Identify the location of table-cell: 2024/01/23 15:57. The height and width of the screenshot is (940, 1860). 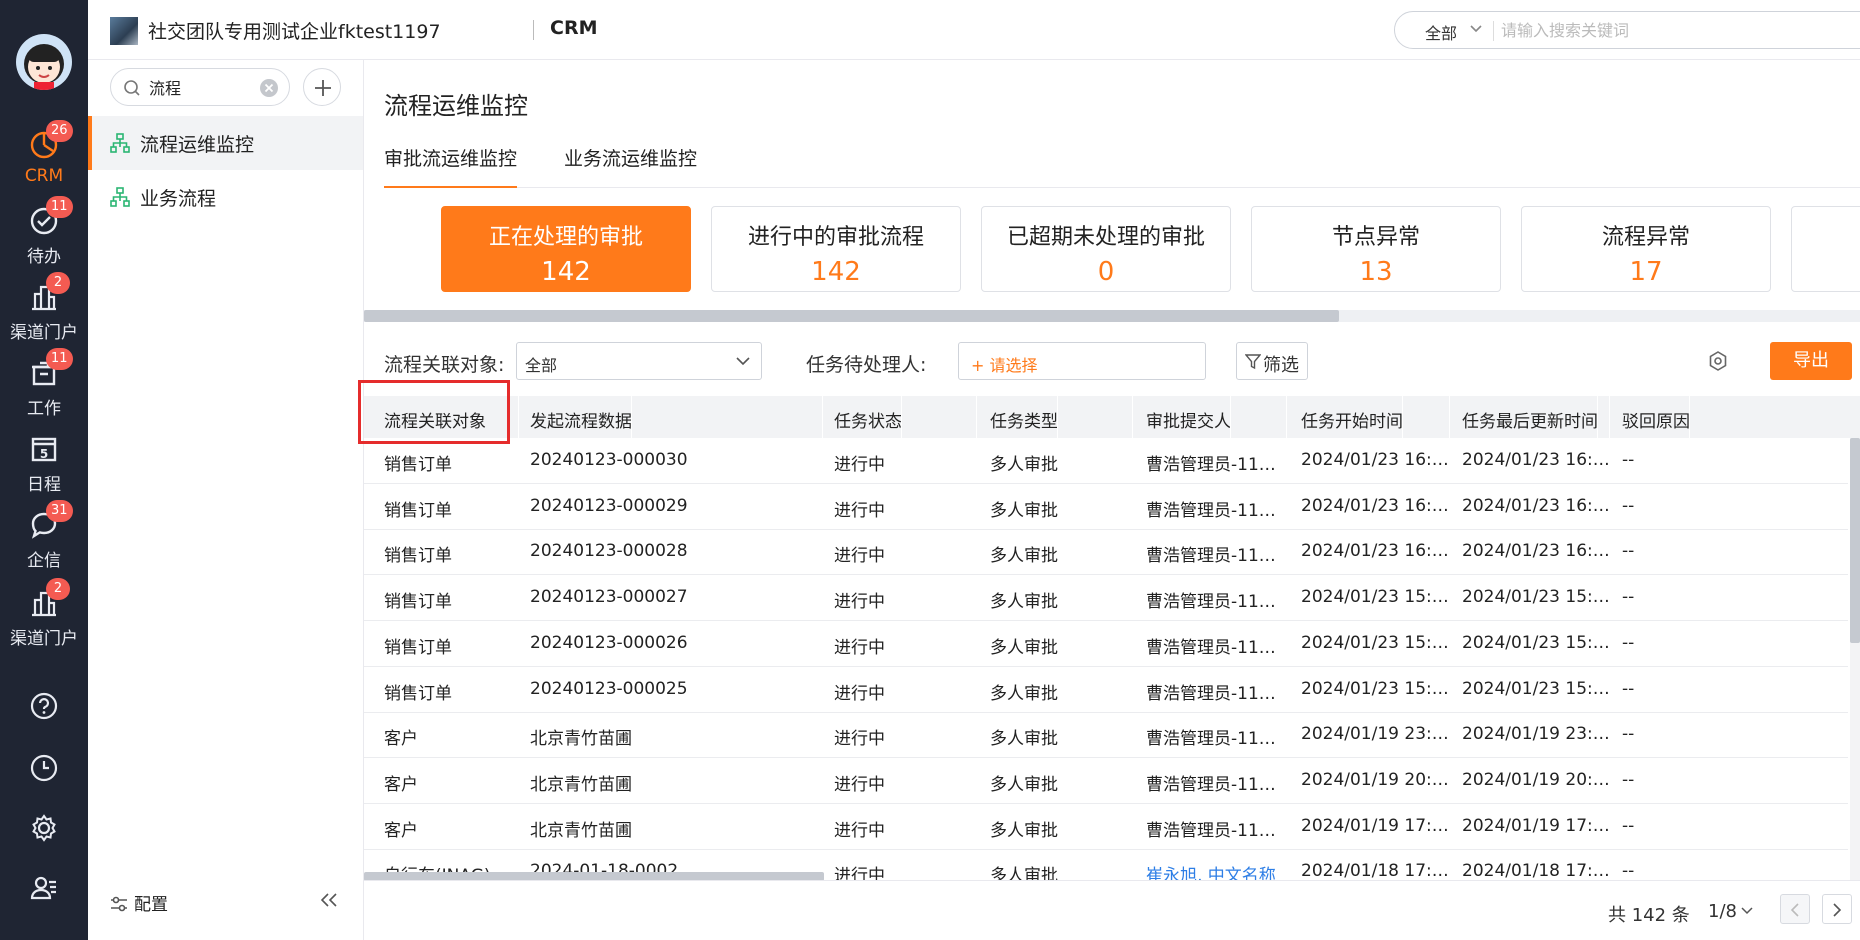
(1375, 597).